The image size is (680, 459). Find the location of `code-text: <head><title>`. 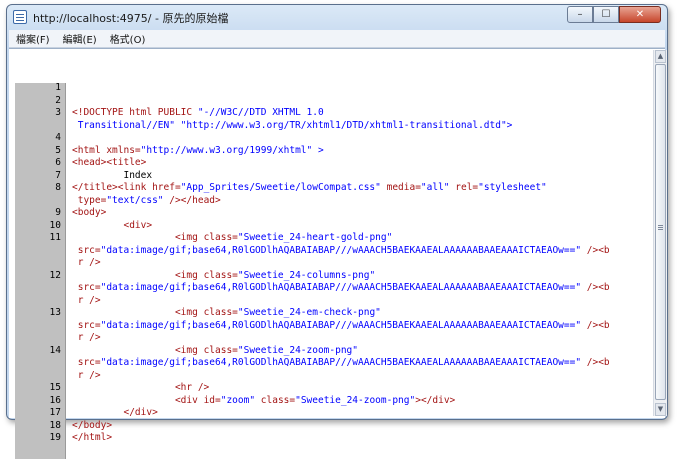

code-text: <head><title> is located at coordinates (109, 163).